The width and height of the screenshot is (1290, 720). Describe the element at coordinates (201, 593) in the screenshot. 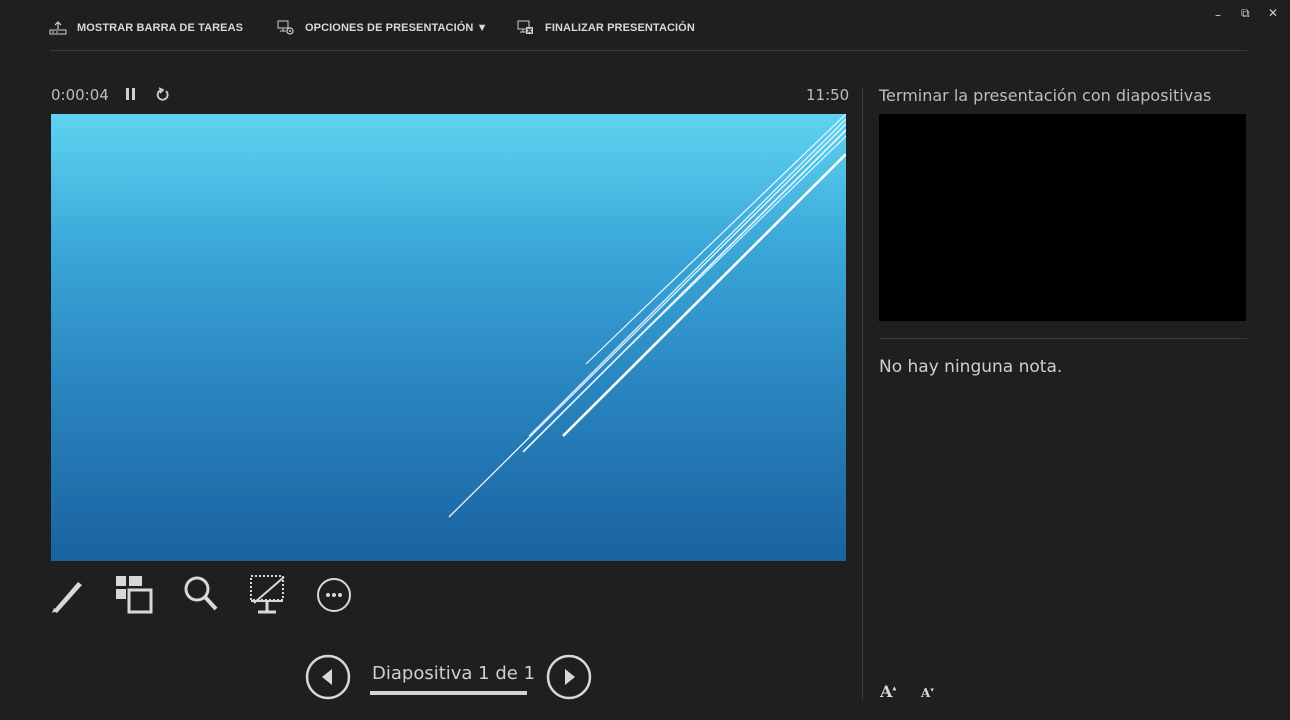

I see `zoom-icon` at that location.